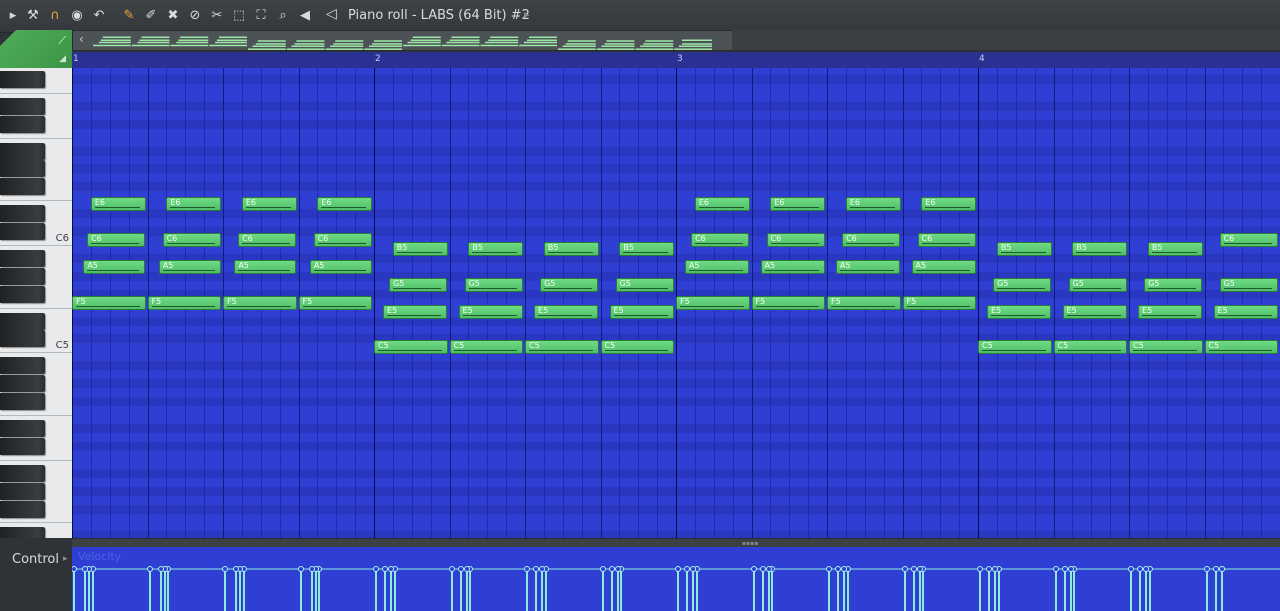 The width and height of the screenshot is (1280, 611). What do you see at coordinates (55, 16) in the screenshot?
I see `magnet-icon: ∩` at bounding box center [55, 16].